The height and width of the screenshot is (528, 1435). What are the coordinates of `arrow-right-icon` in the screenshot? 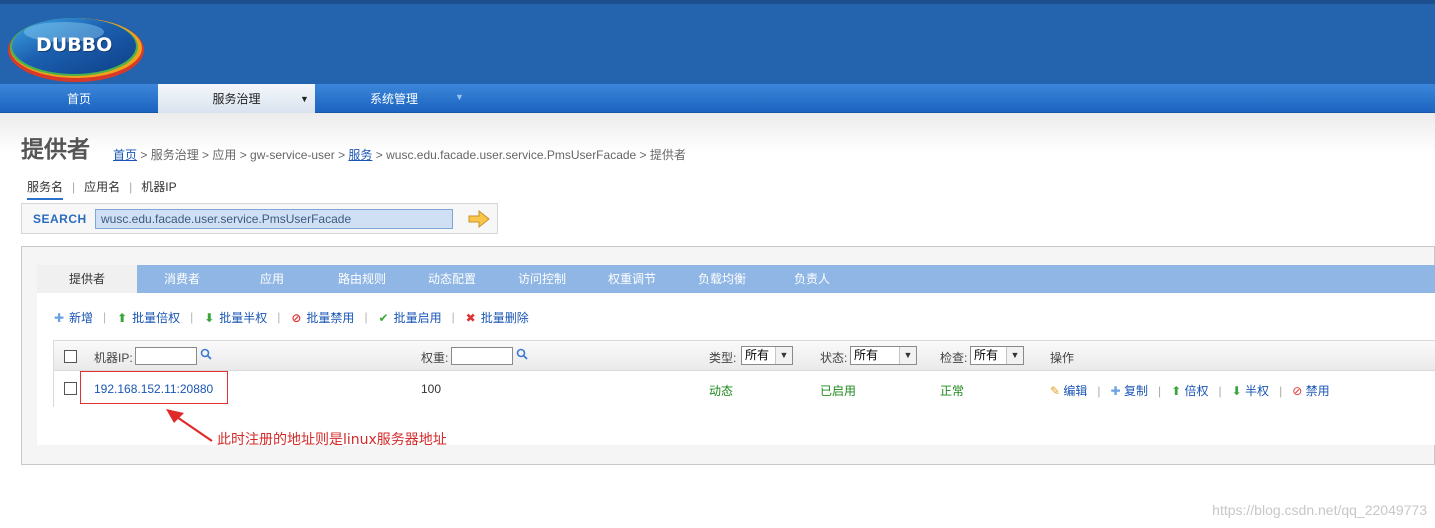 It's located at (479, 219).